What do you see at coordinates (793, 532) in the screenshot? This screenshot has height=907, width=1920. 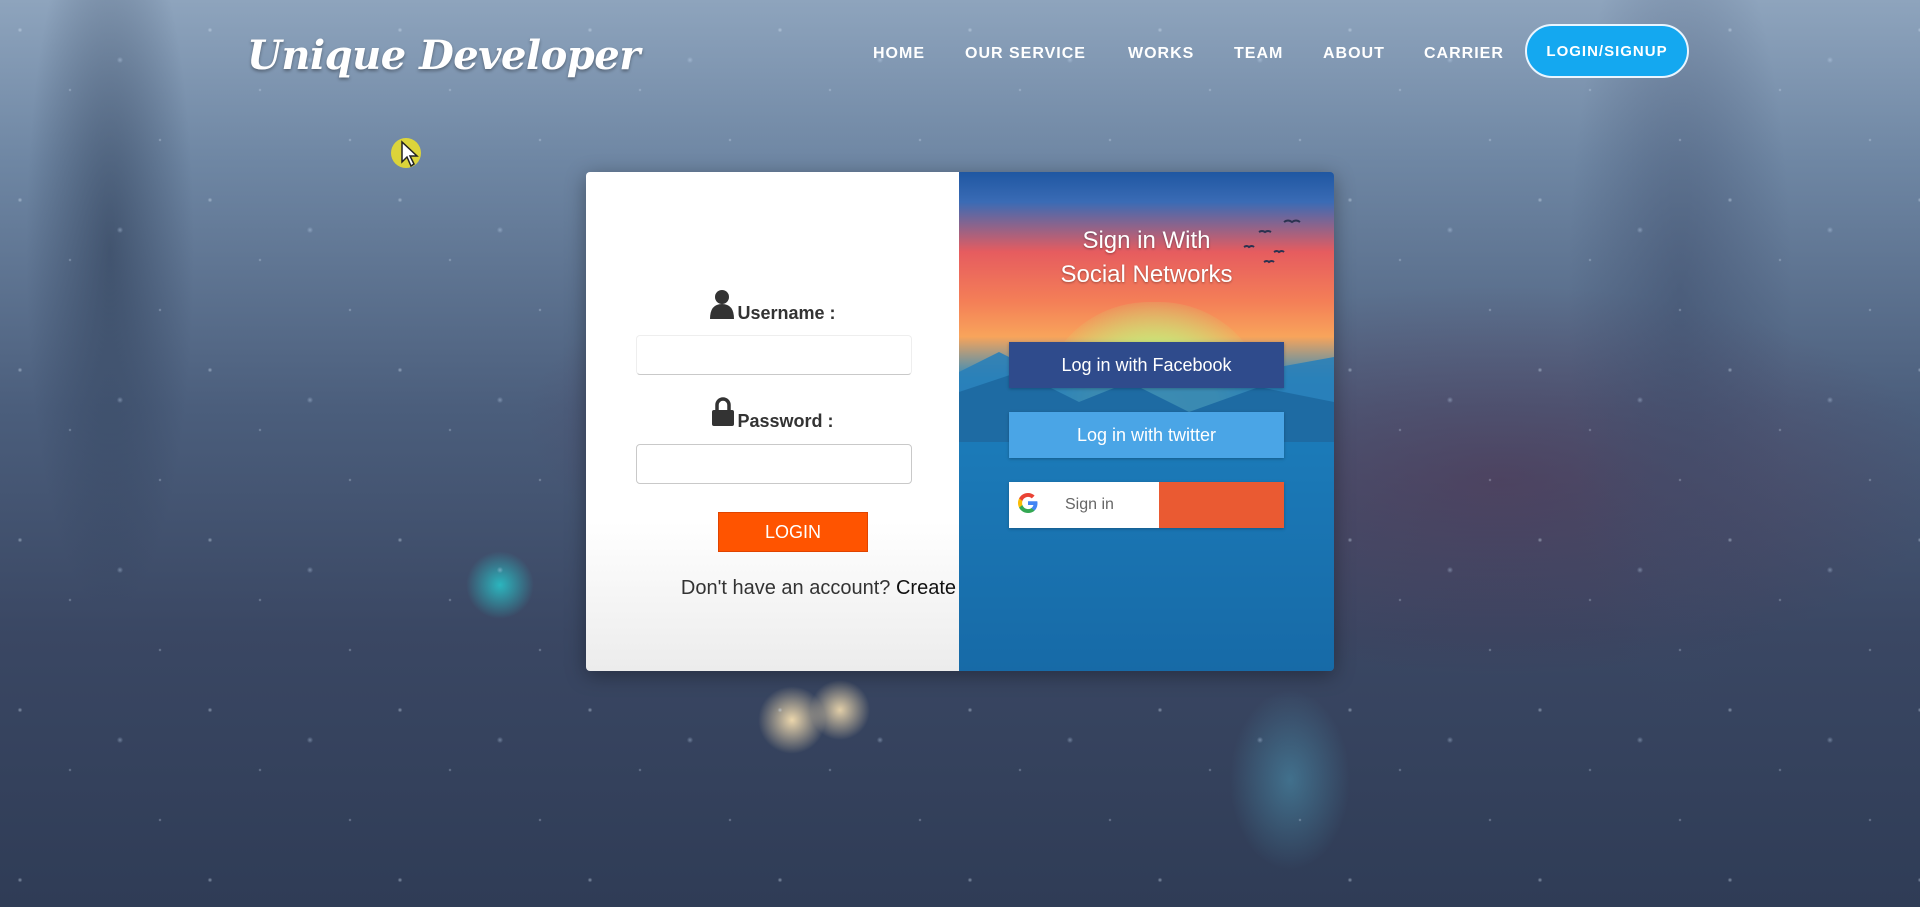 I see `login-submit-button: LOGIN` at bounding box center [793, 532].